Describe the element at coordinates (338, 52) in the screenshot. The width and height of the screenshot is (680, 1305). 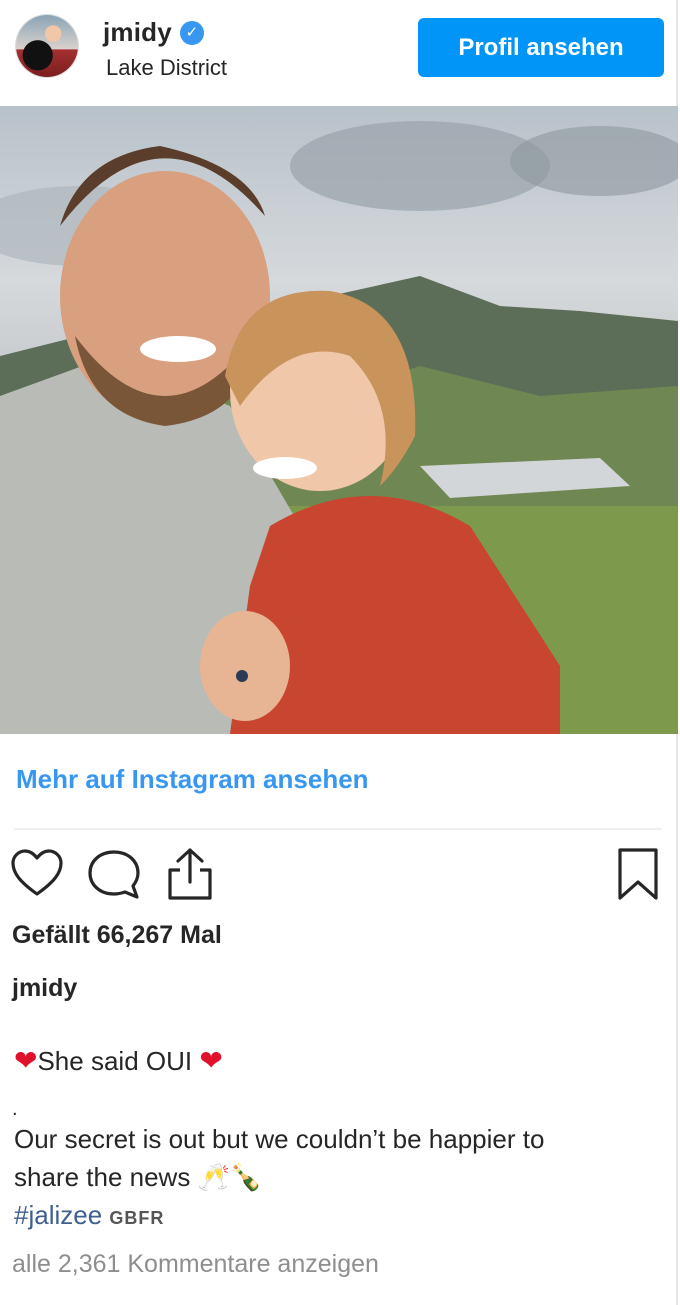
I see `post-header: jmidy ✓ Lake District Profil ansehen` at that location.